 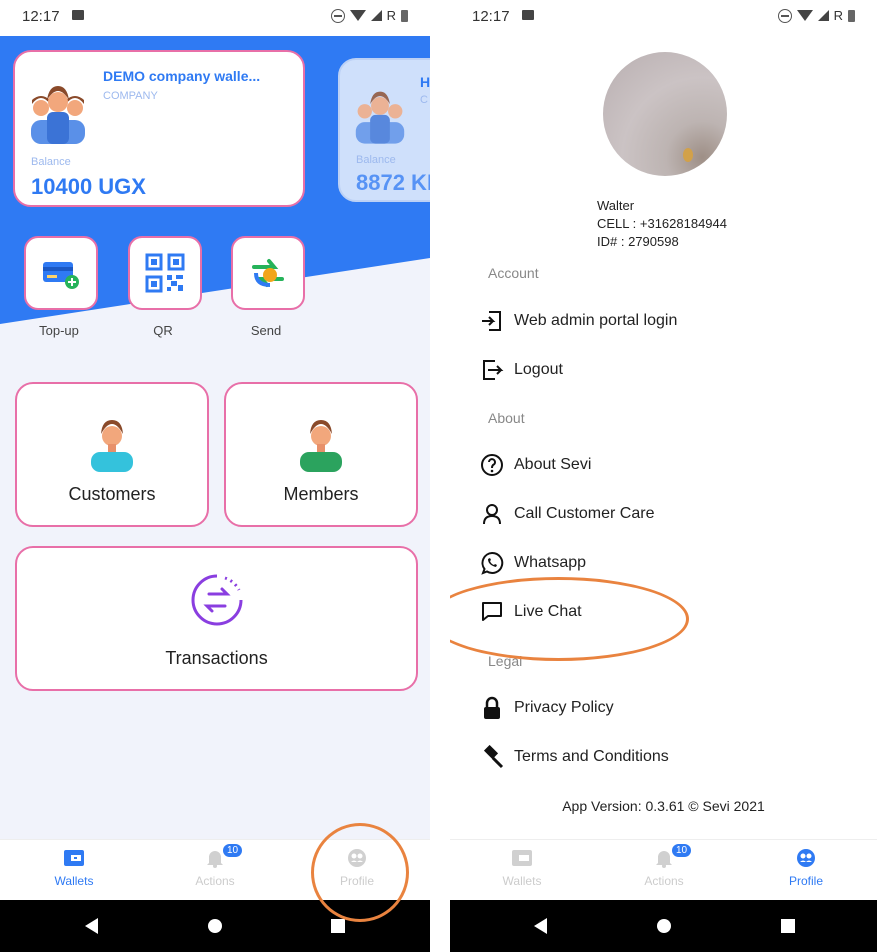 What do you see at coordinates (163, 330) in the screenshot?
I see `qr-label: QR` at bounding box center [163, 330].